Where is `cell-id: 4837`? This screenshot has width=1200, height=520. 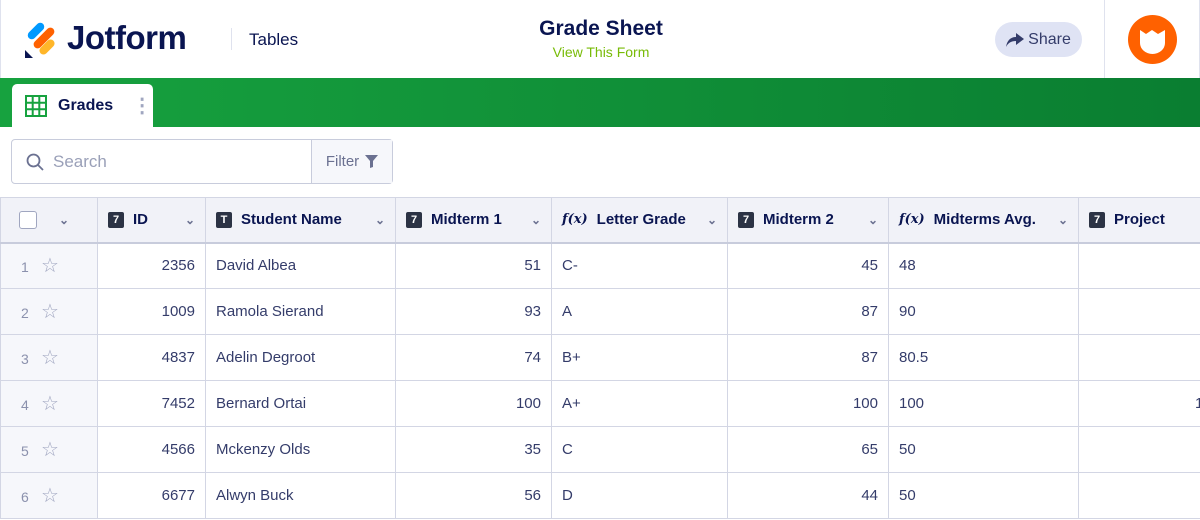
cell-id: 4837 is located at coordinates (151, 357).